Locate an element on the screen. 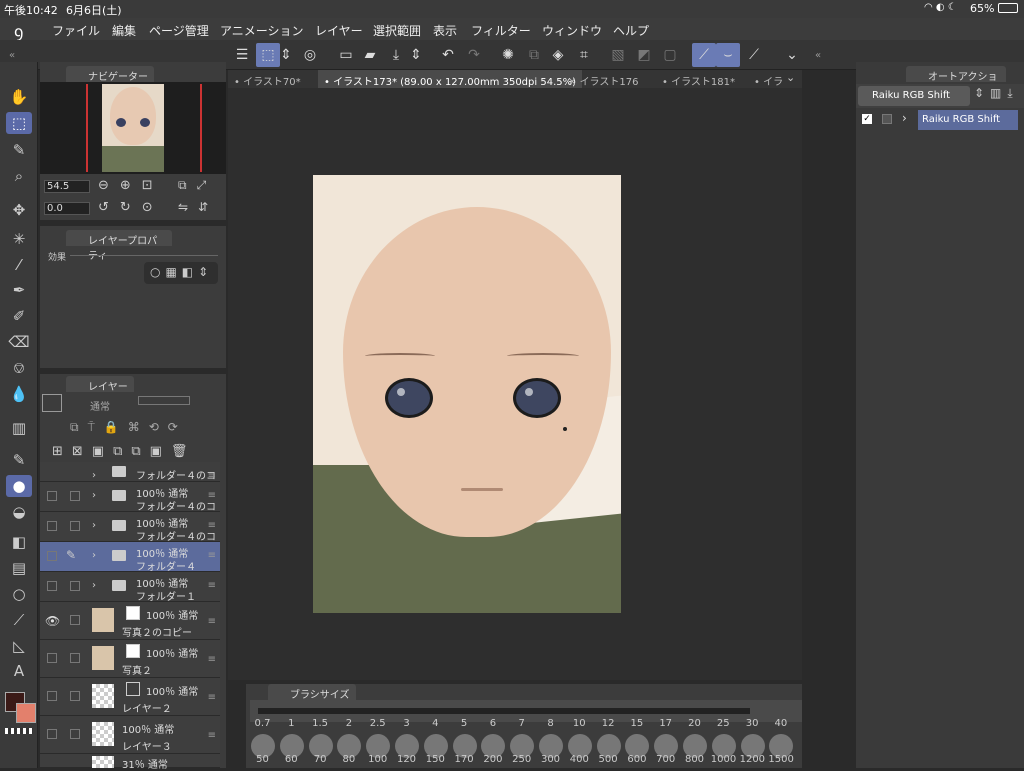 This screenshot has width=1024, height=771. text-icon: A is located at coordinates (19, 671).